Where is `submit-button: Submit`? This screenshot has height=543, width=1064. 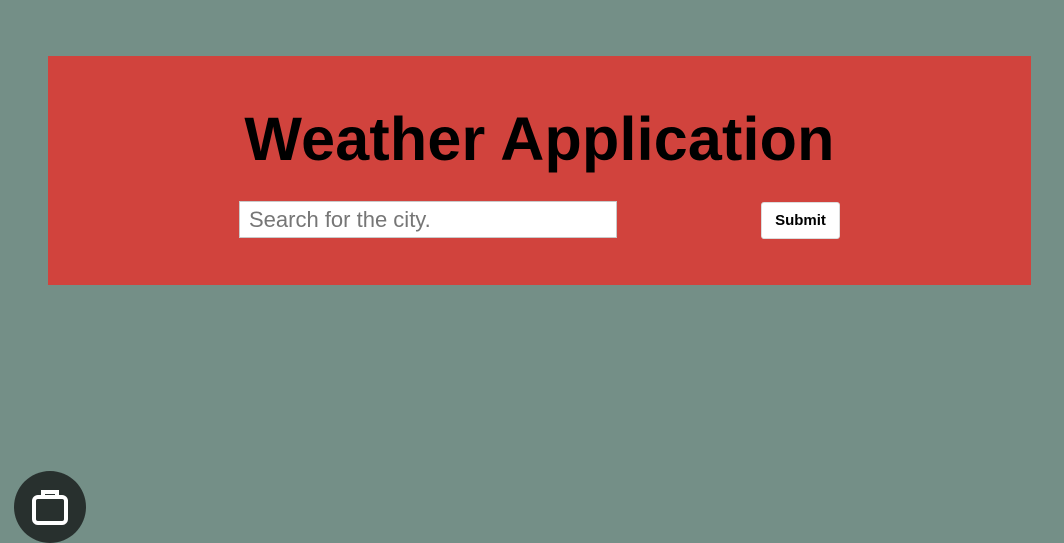 submit-button: Submit is located at coordinates (800, 220).